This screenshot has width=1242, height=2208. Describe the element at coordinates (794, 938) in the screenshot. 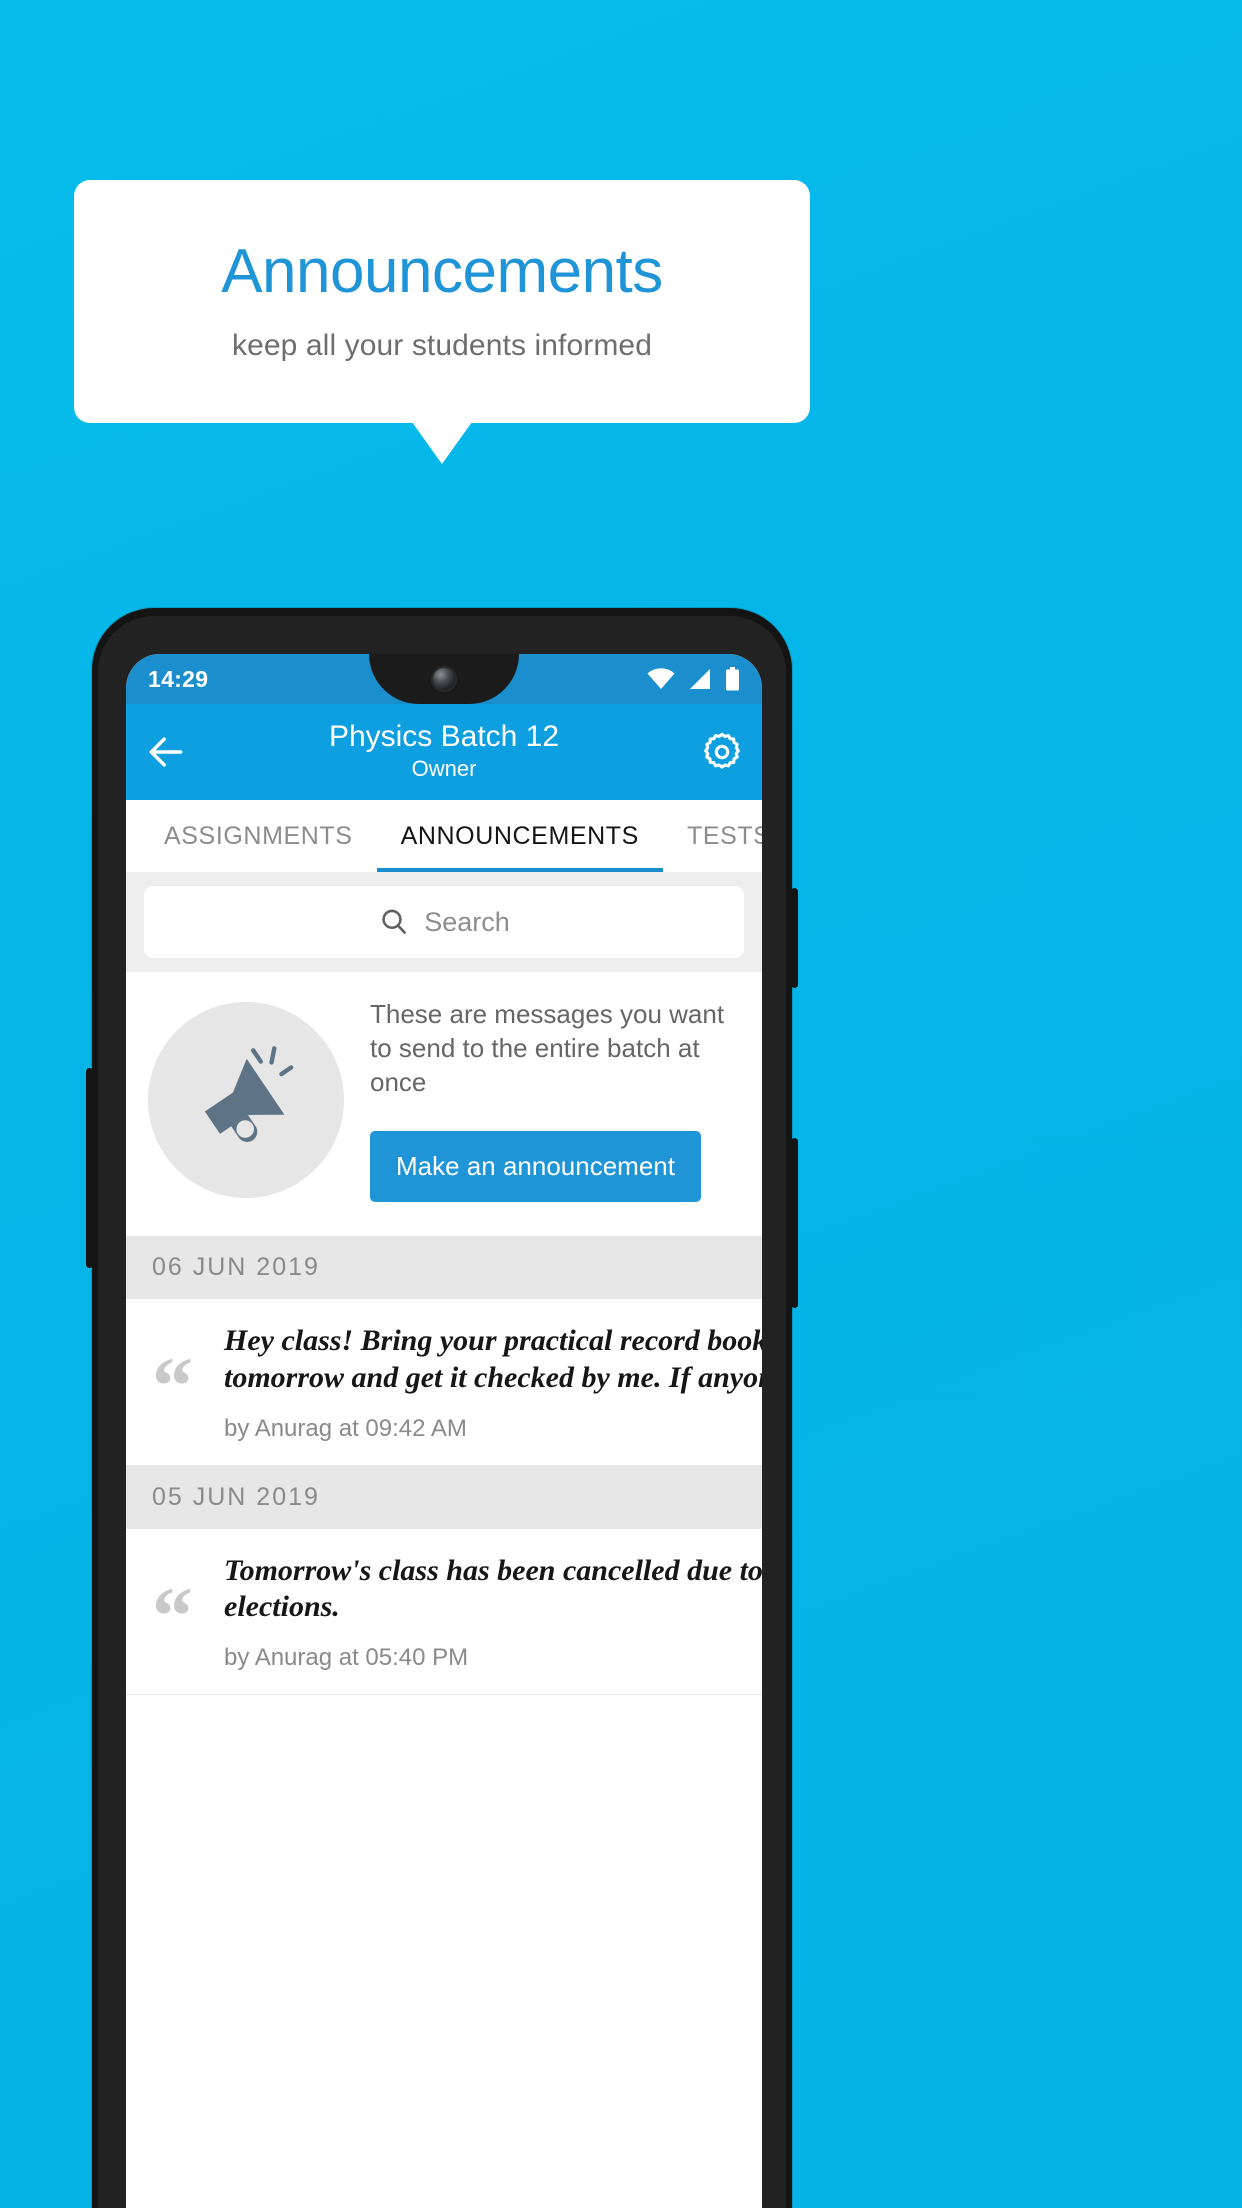

I see `phone-button-power` at that location.